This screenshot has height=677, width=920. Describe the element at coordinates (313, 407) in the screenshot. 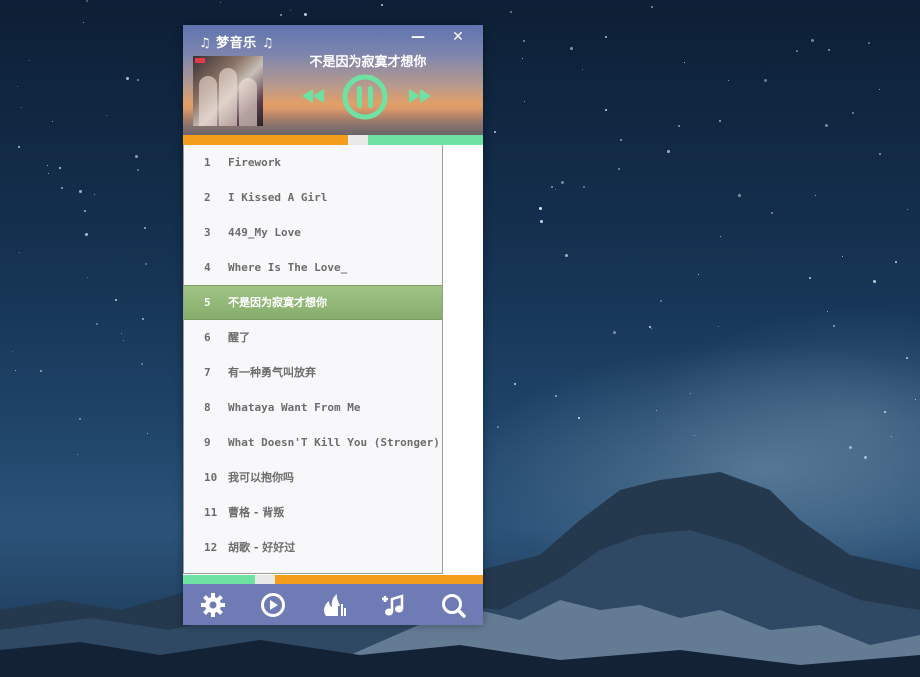

I see `playlist-row: 8 Whataya Want From Me` at that location.